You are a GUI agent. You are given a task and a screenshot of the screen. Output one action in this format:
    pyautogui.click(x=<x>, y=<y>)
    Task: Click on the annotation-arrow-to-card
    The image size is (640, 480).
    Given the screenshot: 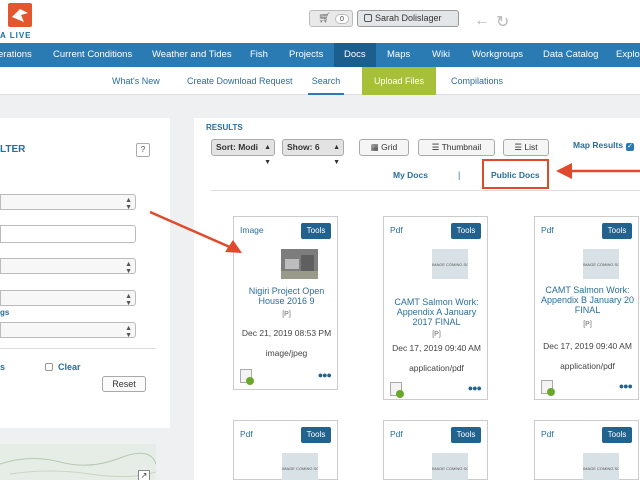 What is the action you would take?
    pyautogui.click(x=195, y=231)
    